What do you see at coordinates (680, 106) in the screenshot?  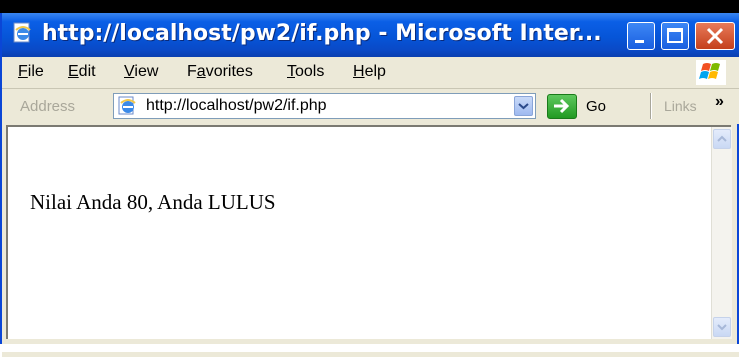 I see `links-button: Links` at bounding box center [680, 106].